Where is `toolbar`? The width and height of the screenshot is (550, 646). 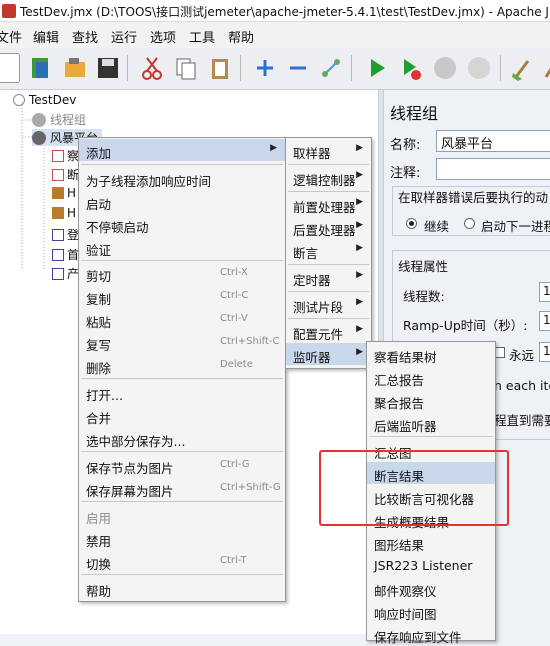 toolbar is located at coordinates (275, 69).